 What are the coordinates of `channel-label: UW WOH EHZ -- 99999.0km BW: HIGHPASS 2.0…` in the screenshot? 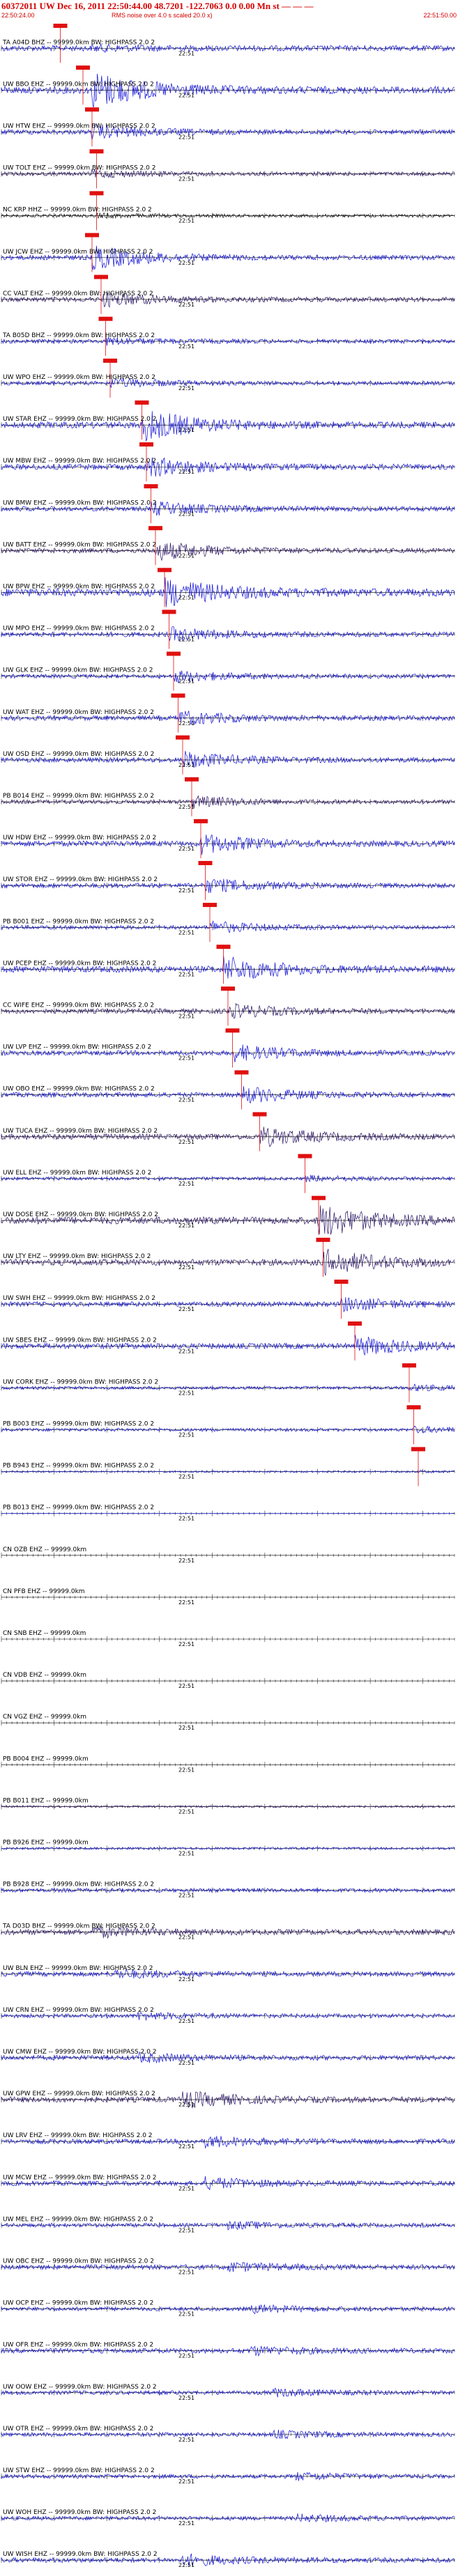 It's located at (79, 2512).